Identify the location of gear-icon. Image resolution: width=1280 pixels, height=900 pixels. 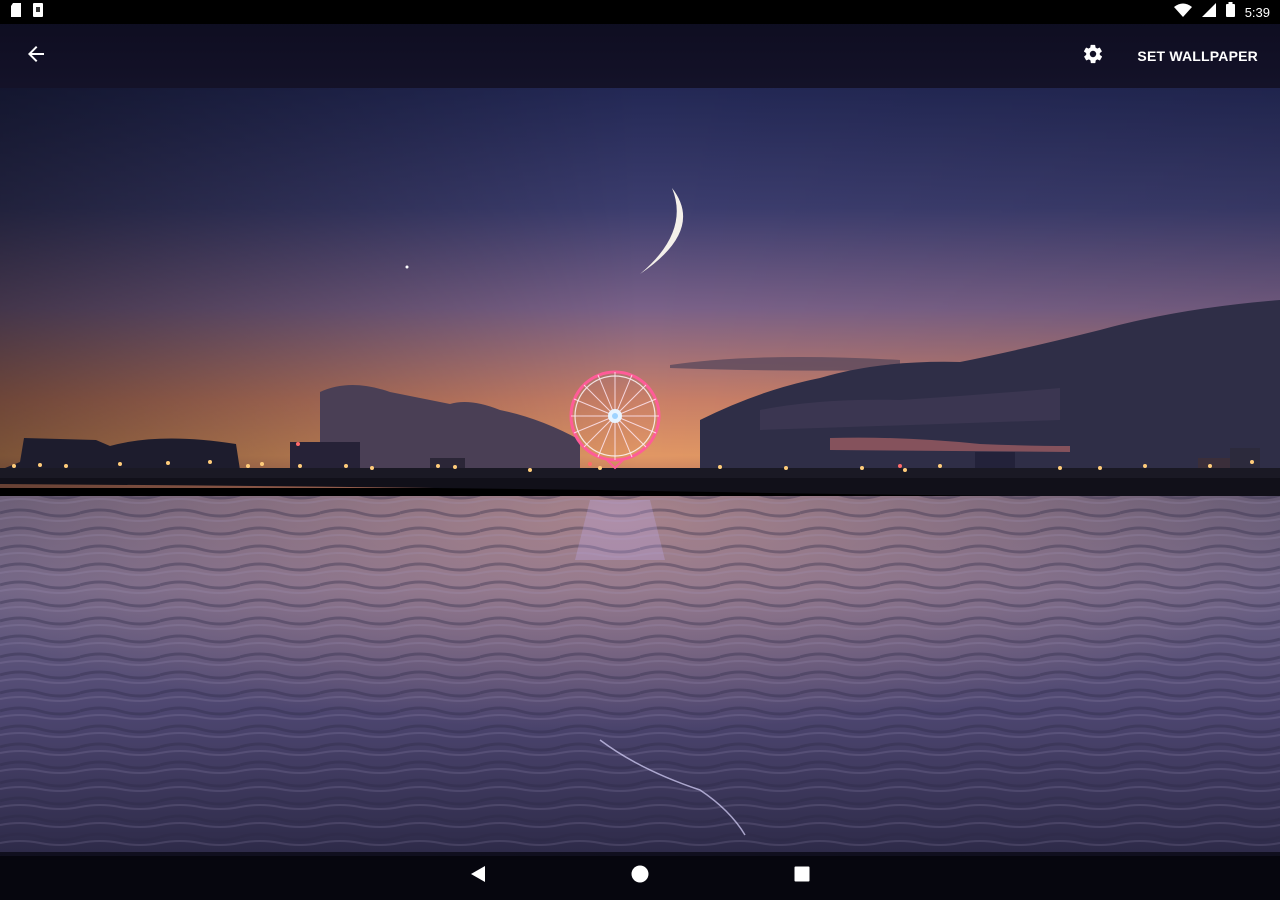
(1093, 56).